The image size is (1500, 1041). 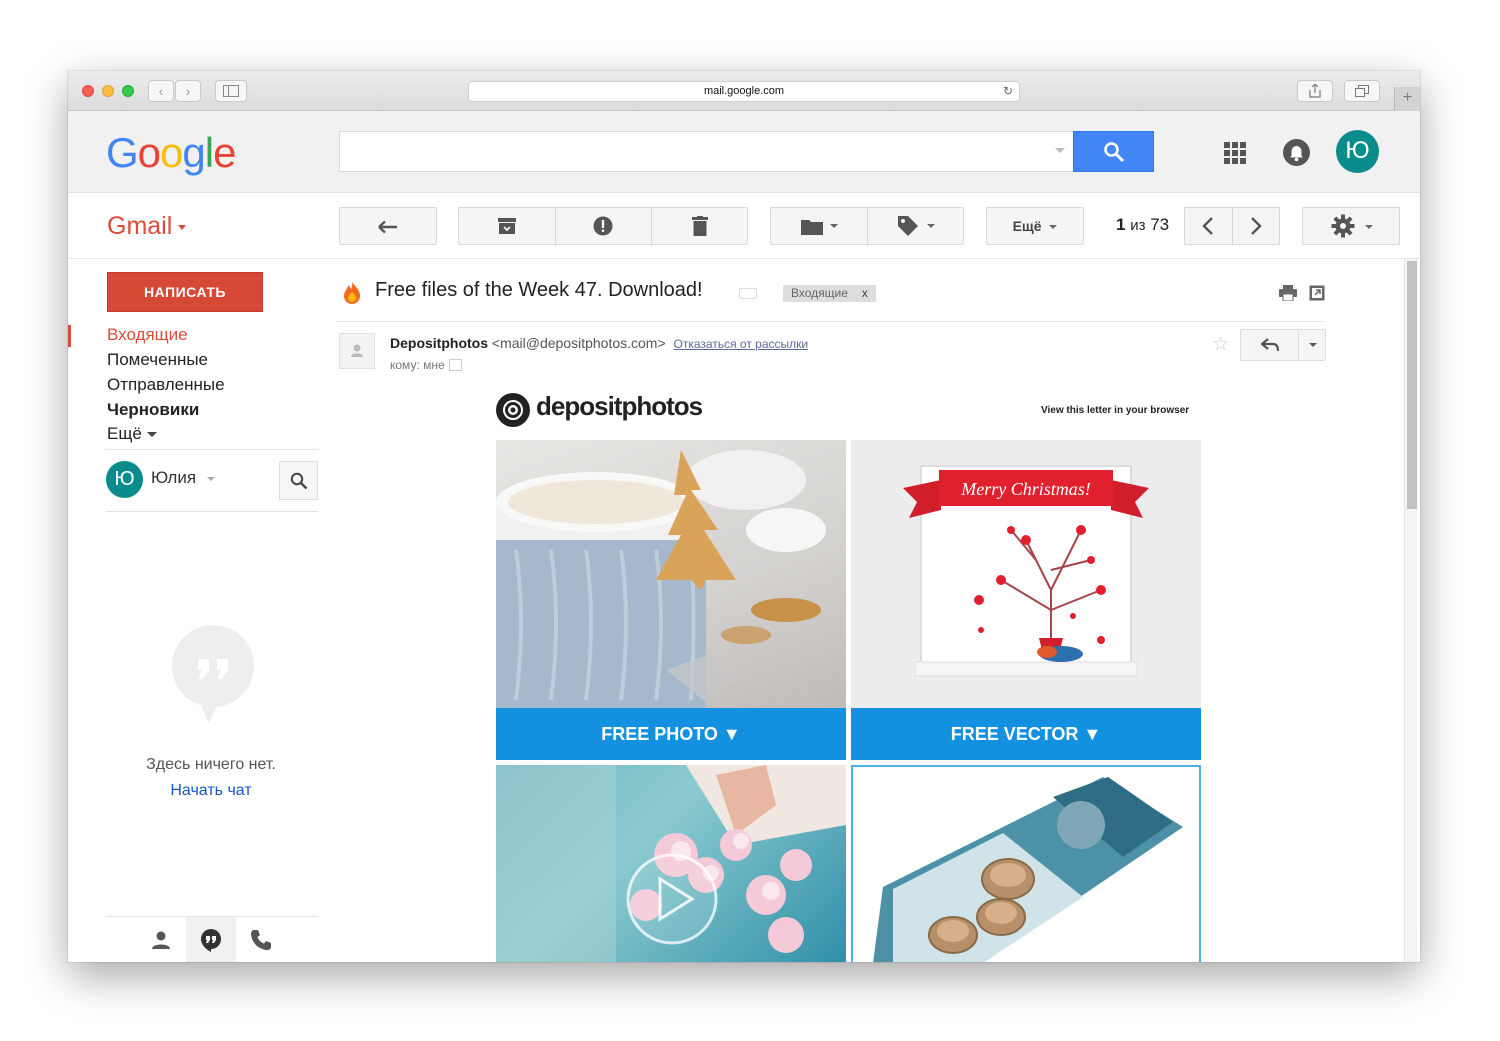 What do you see at coordinates (147, 335) in the screenshot?
I see `sidebar-item-inbox: Входящие` at bounding box center [147, 335].